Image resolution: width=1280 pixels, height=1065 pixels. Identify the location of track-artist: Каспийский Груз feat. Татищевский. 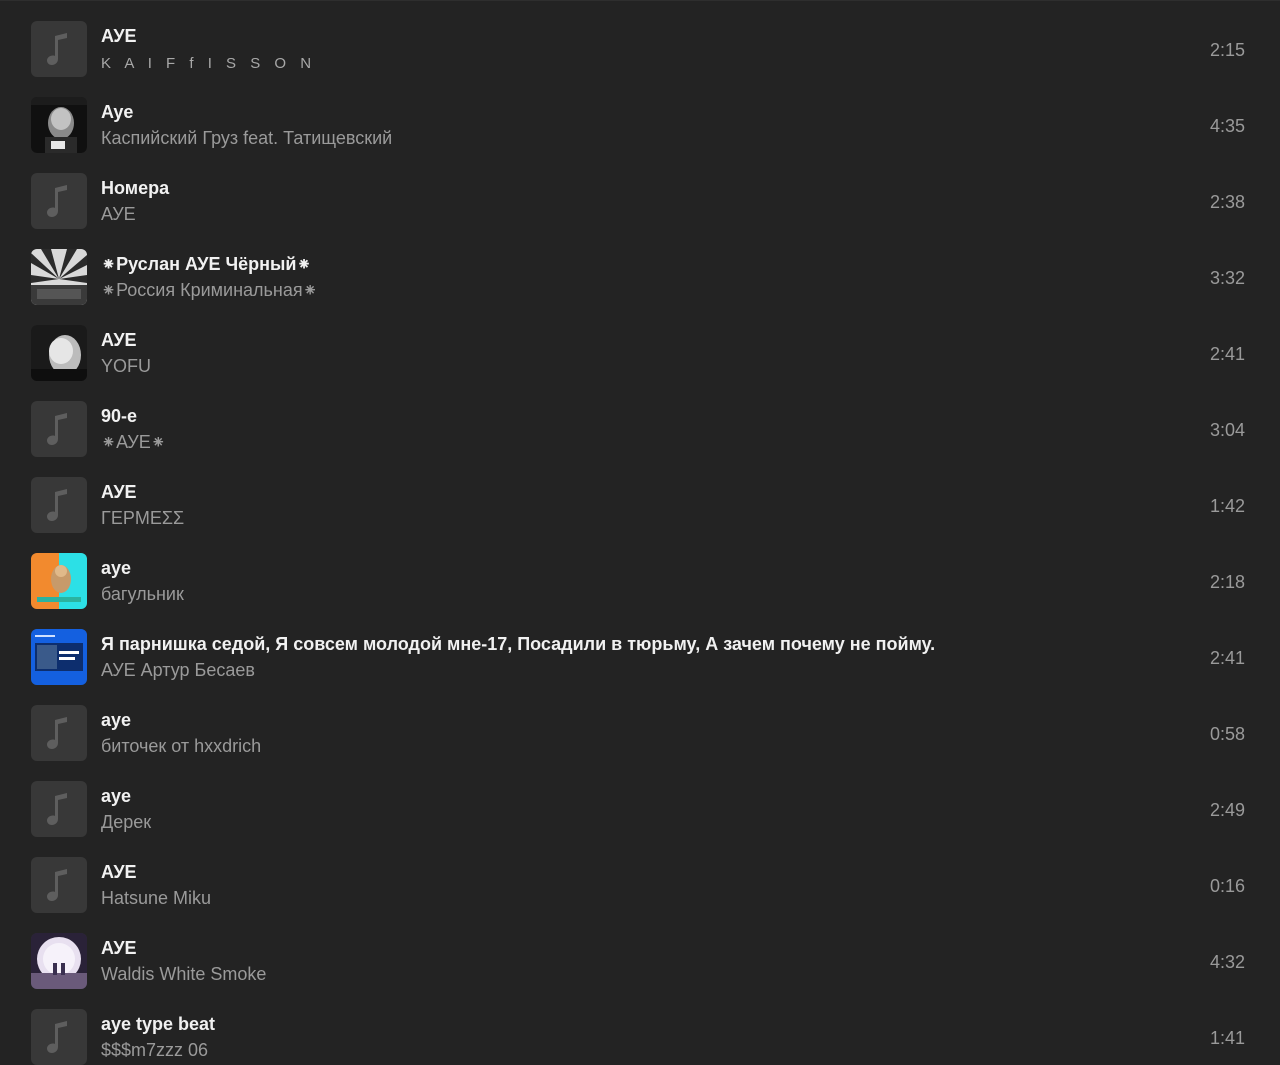
(247, 138).